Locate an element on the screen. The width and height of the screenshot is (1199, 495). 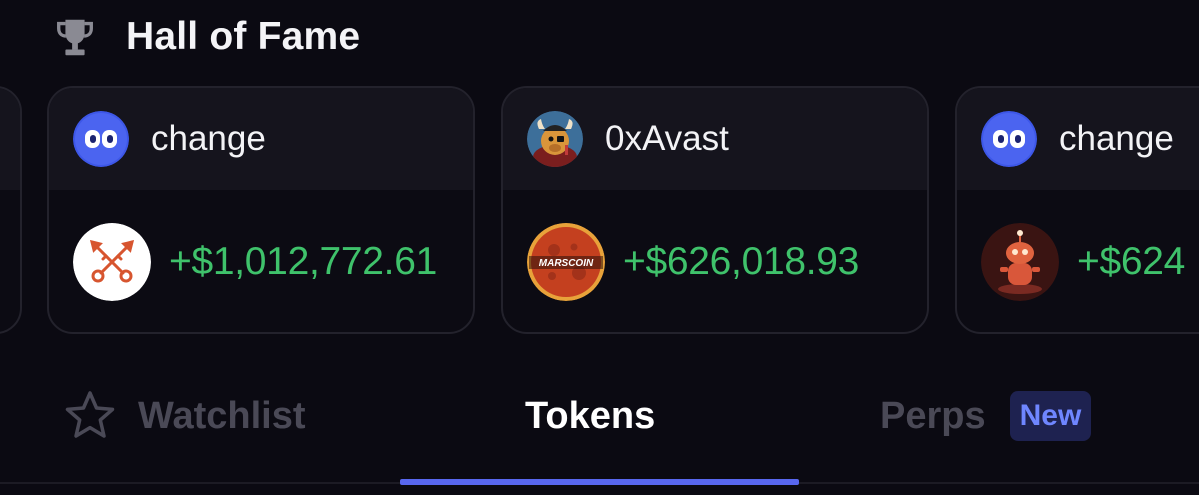
card-body: +$624 is located at coordinates (1078, 261).